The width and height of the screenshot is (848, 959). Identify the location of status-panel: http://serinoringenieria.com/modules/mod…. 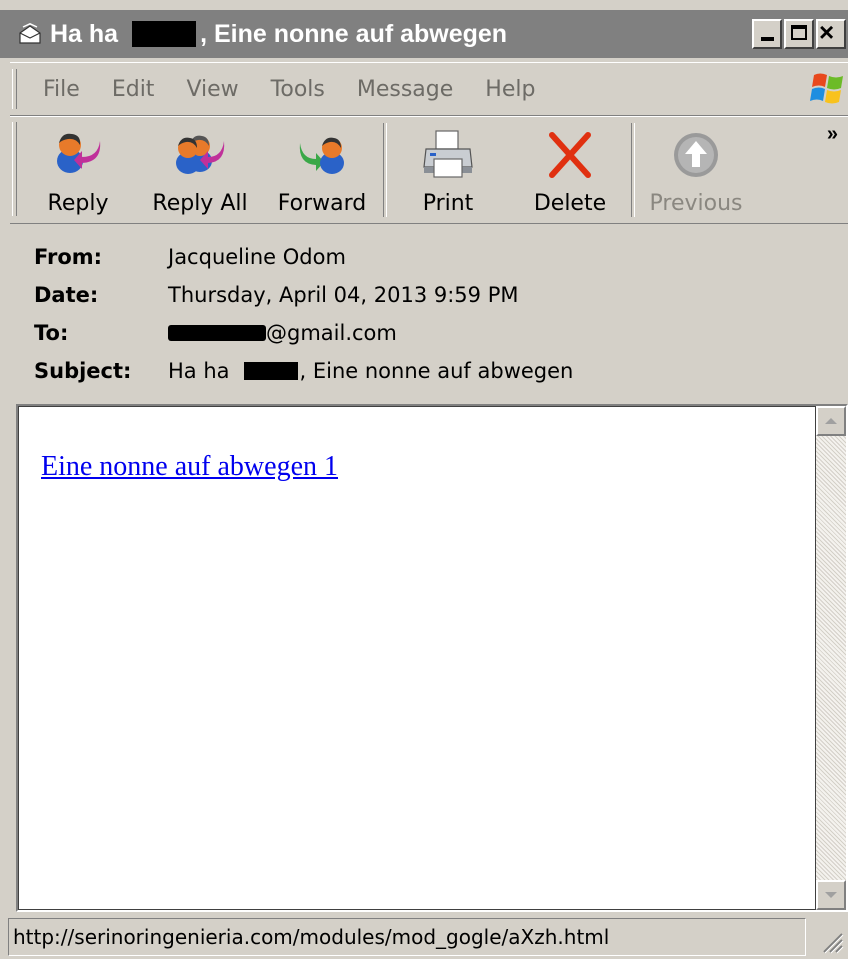
(407, 937).